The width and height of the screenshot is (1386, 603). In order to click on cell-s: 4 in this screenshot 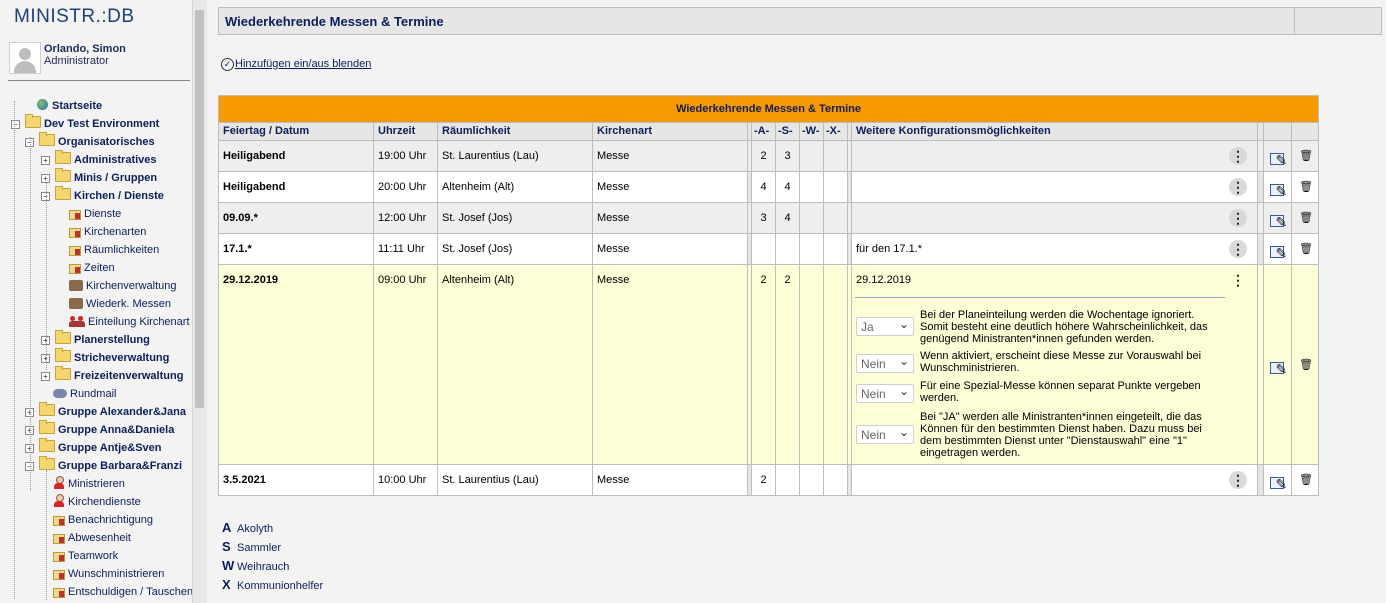, I will do `click(787, 218)`.